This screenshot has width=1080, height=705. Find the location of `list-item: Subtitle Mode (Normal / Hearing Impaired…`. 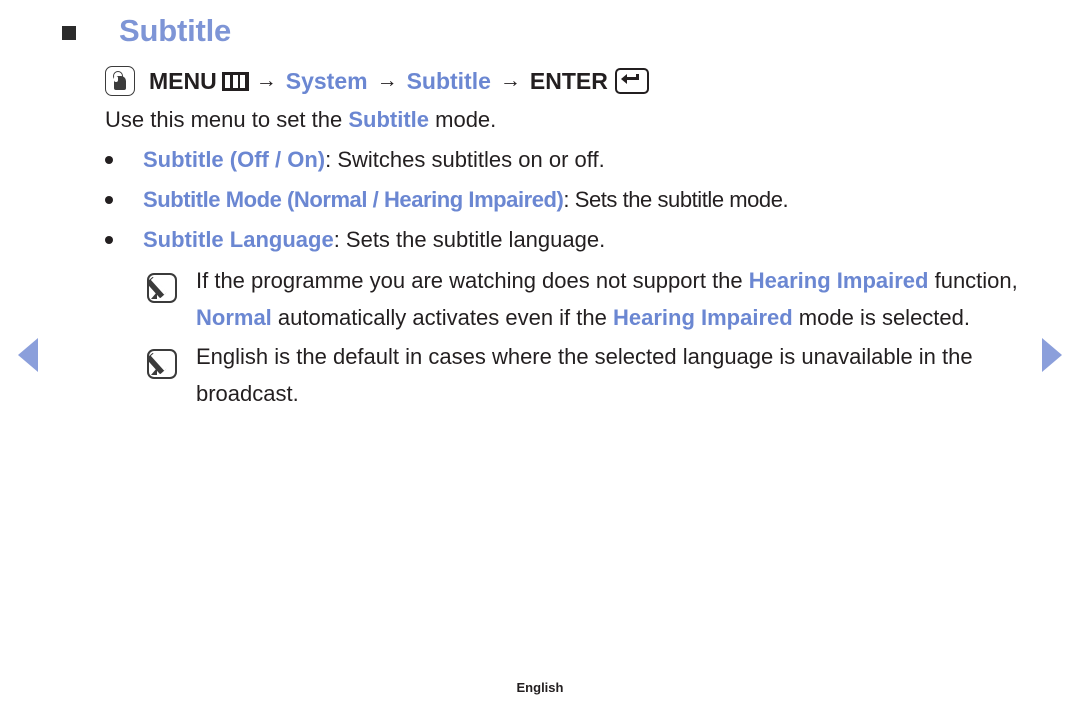

list-item: Subtitle Mode (Normal / Hearing Impaired… is located at coordinates (570, 200).